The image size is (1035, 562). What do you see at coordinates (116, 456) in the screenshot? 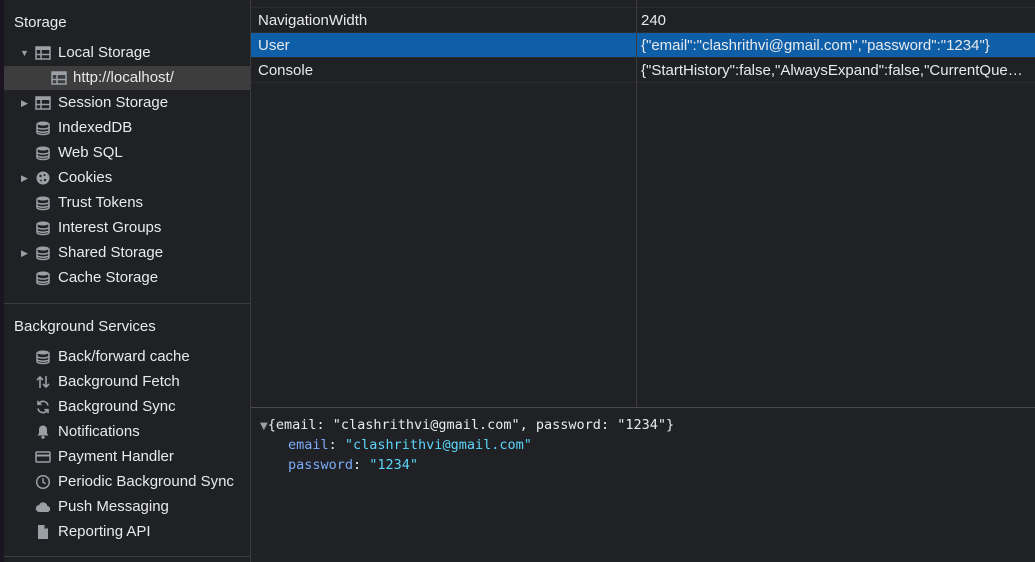
I see `sidebar-item-label: Payment Handler` at bounding box center [116, 456].